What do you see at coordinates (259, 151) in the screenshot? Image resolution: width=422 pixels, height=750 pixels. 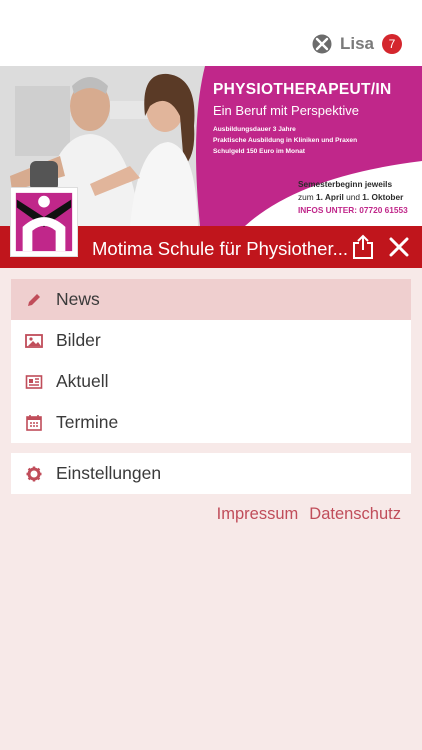 I see `banner-detail: Schulgeld 150 Euro im Monat` at bounding box center [259, 151].